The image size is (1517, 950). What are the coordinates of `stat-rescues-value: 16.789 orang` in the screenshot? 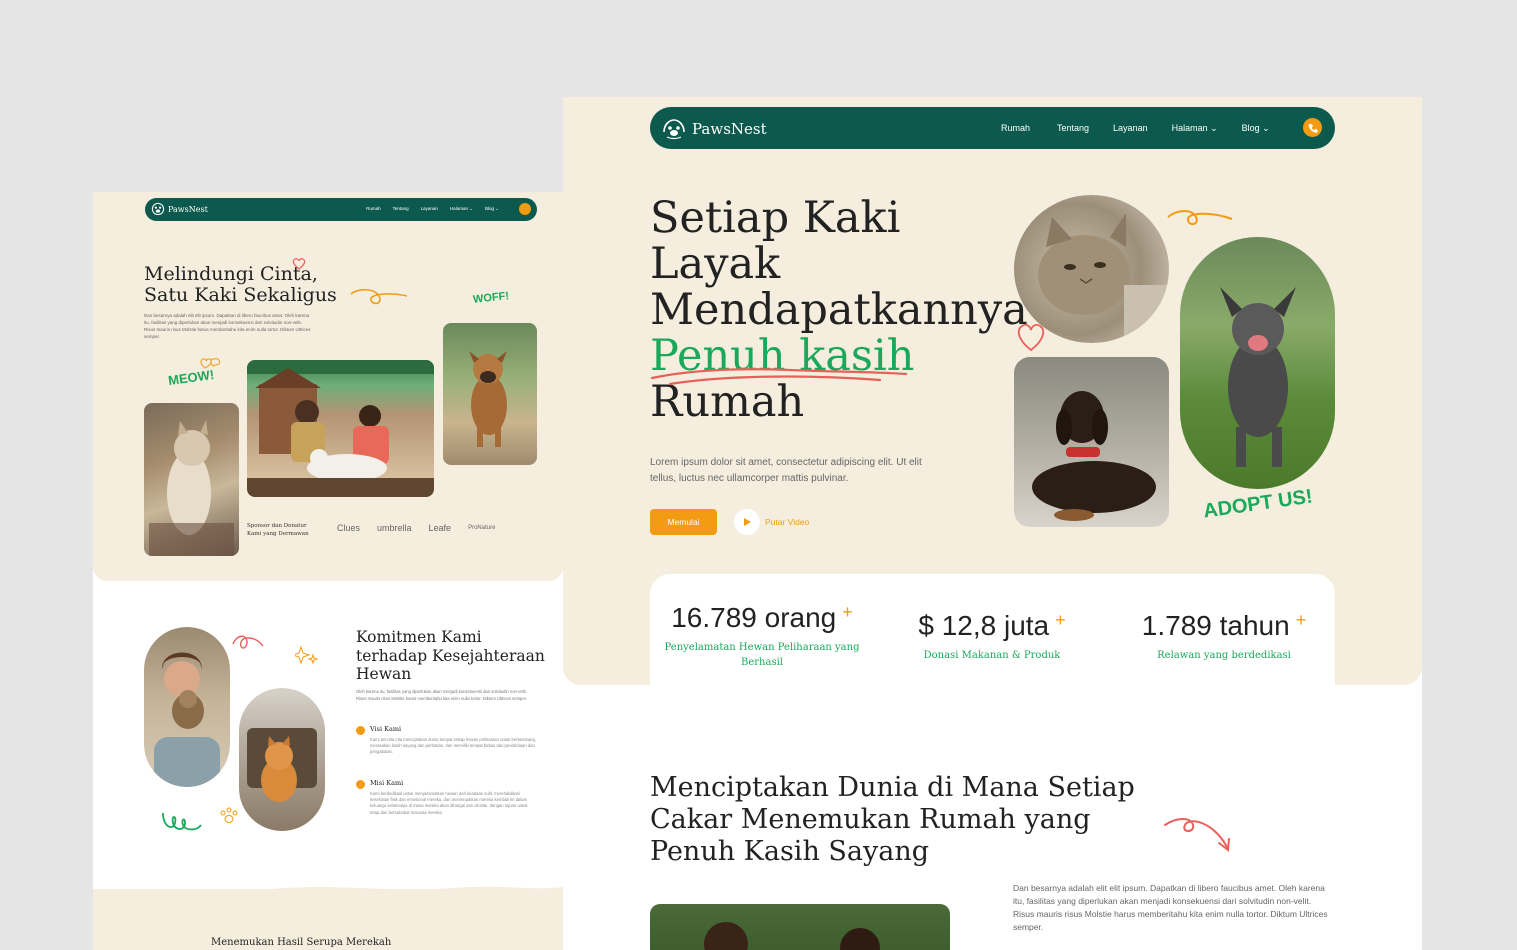 It's located at (754, 617).